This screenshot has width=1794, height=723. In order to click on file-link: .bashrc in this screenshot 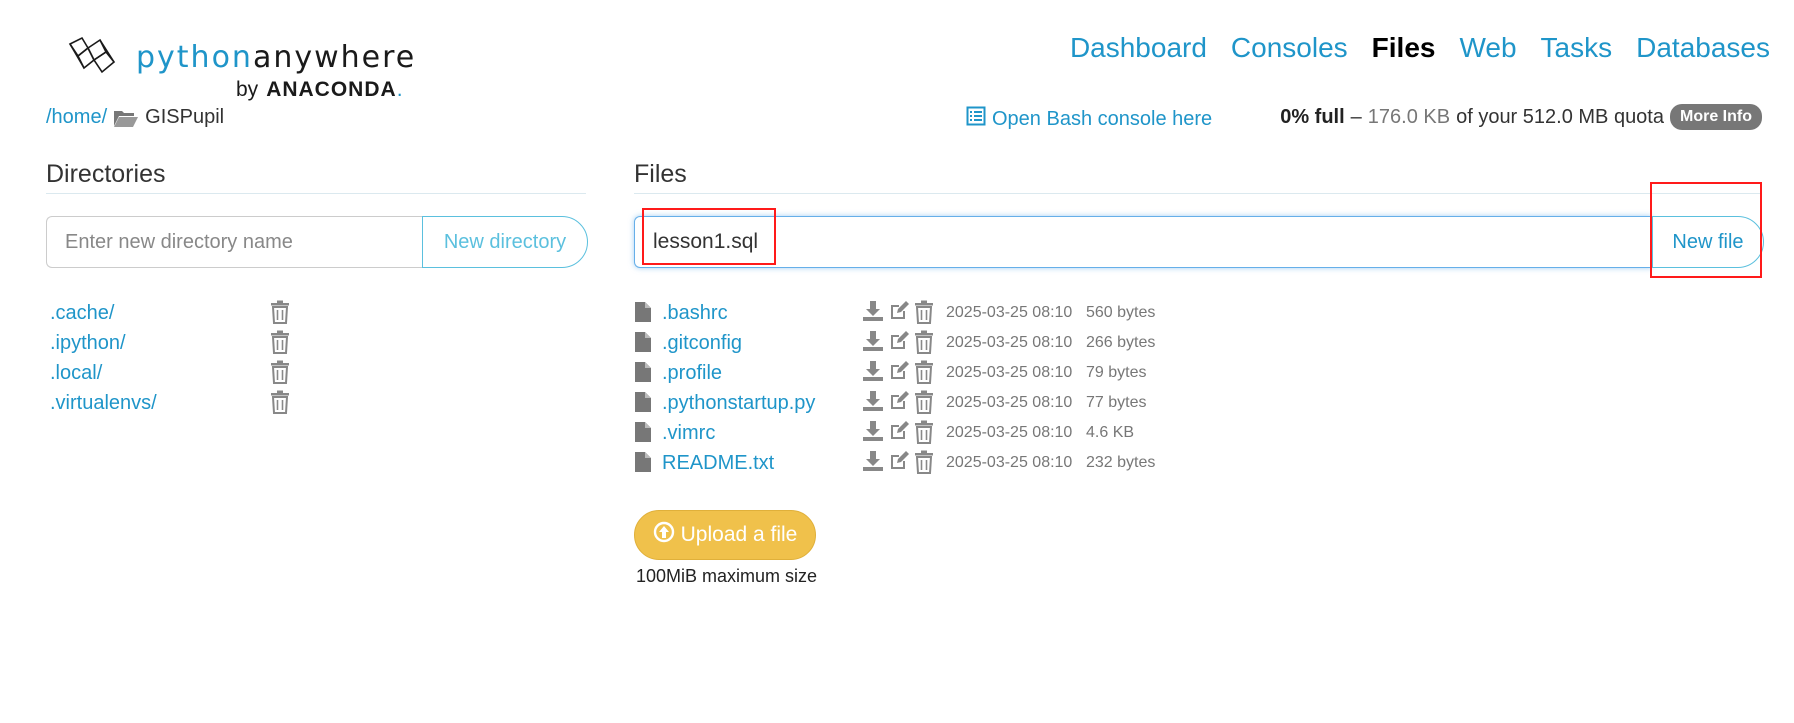, I will do `click(695, 313)`.